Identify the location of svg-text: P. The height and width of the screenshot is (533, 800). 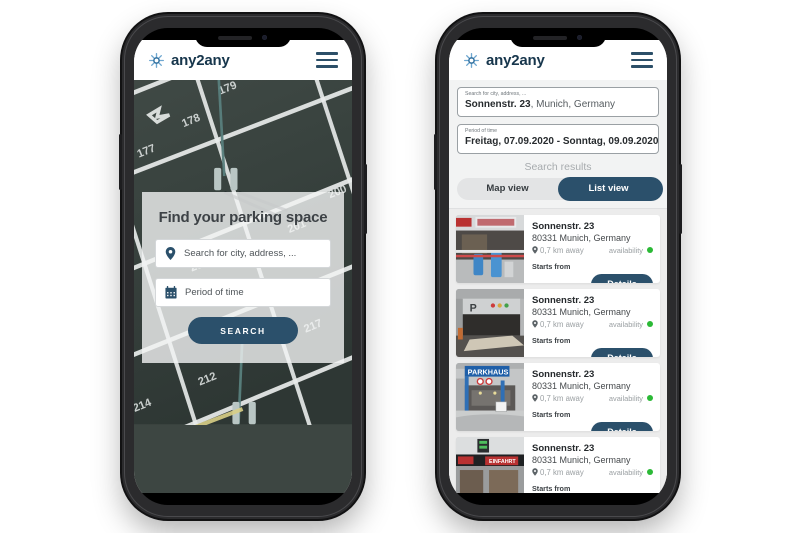
(473, 308).